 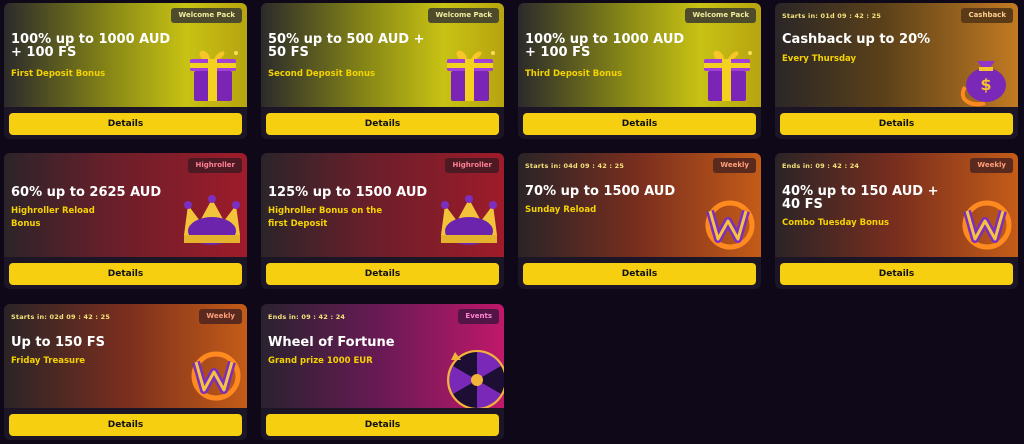 What do you see at coordinates (836, 223) in the screenshot?
I see `promo-subtitle: Combo Tuesday Bonus` at bounding box center [836, 223].